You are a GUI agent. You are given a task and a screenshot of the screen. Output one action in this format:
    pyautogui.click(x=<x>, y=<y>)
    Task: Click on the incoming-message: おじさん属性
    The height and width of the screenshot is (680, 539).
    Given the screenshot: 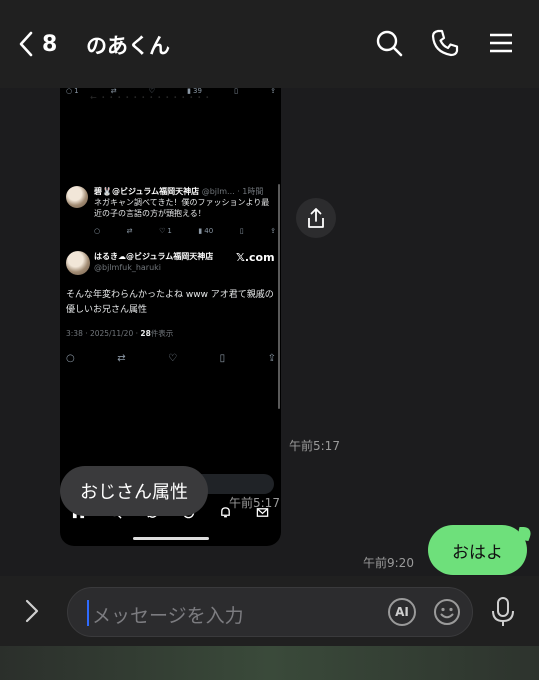 What is the action you would take?
    pyautogui.click(x=134, y=491)
    